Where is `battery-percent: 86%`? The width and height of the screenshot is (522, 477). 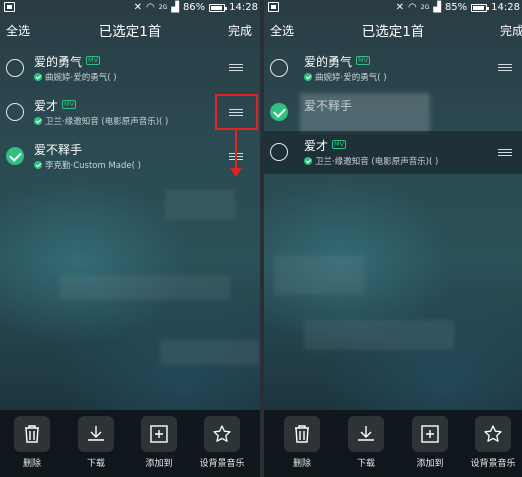
battery-percent: 86% is located at coordinates (194, 7).